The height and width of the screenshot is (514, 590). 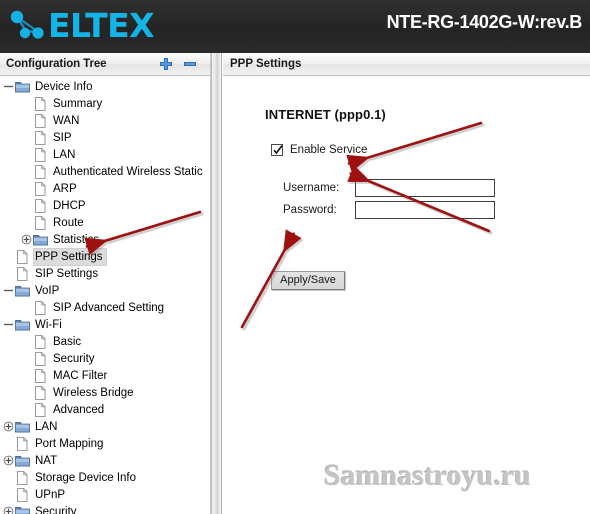 What do you see at coordinates (105, 86) in the screenshot?
I see `tree-item-device-info: Device Info` at bounding box center [105, 86].